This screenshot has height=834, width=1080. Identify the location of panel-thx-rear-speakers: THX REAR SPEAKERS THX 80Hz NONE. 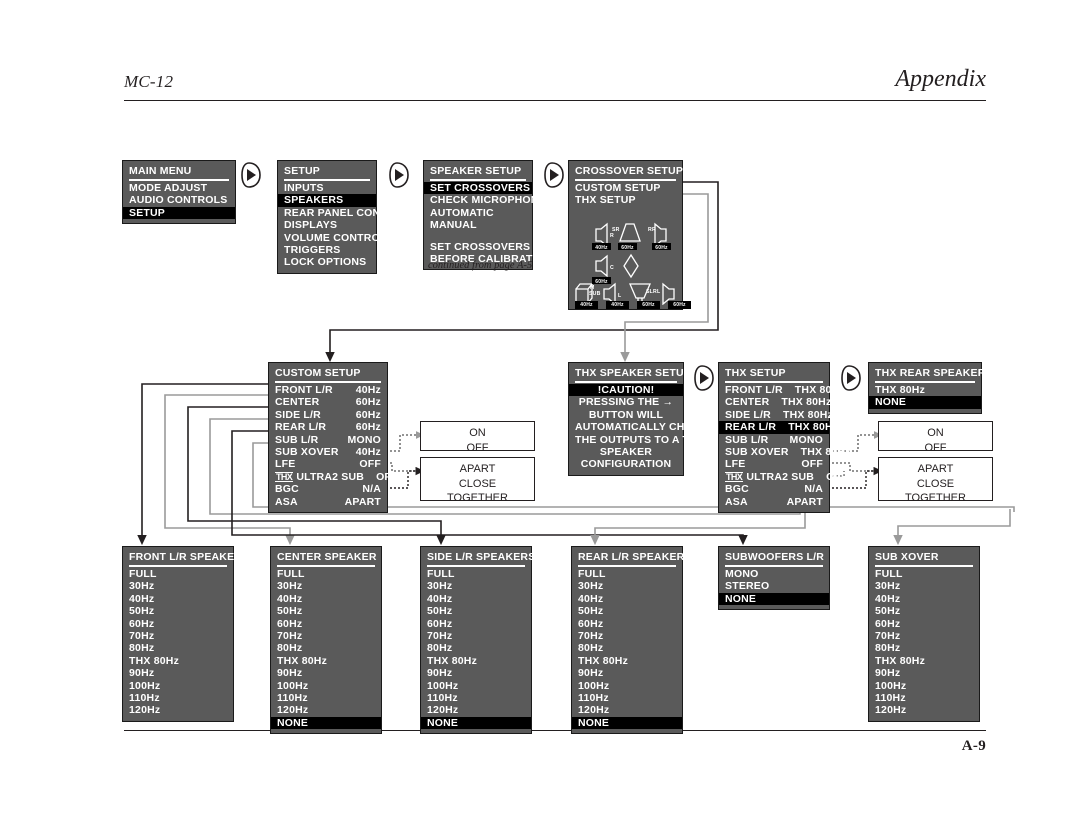
(930, 388).